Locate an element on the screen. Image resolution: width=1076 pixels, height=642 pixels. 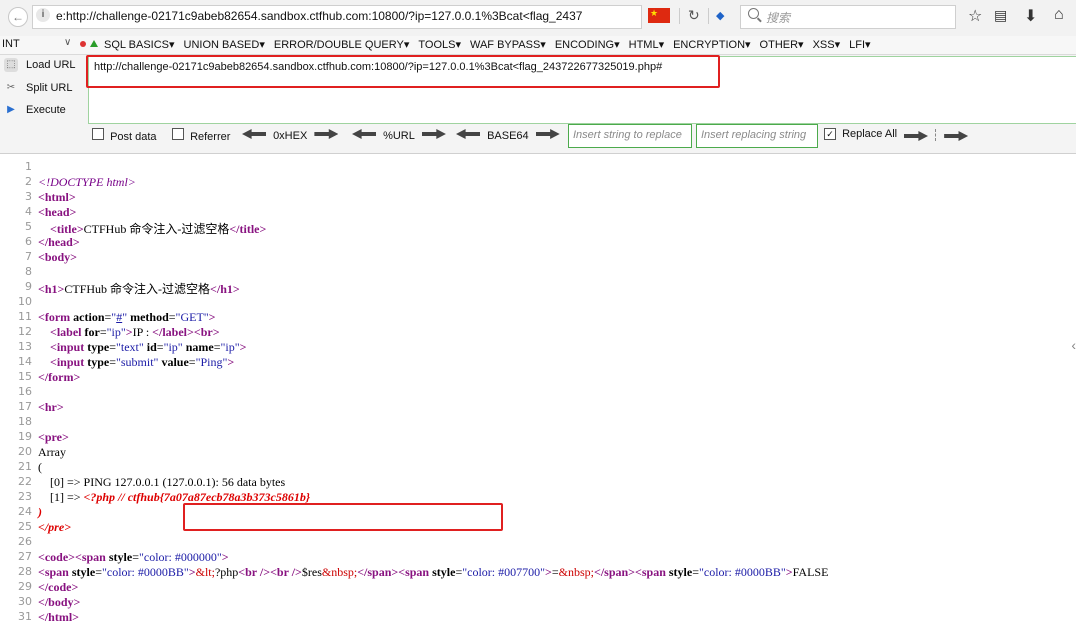
execute-icon: ▶ is located at coordinates (11, 109).